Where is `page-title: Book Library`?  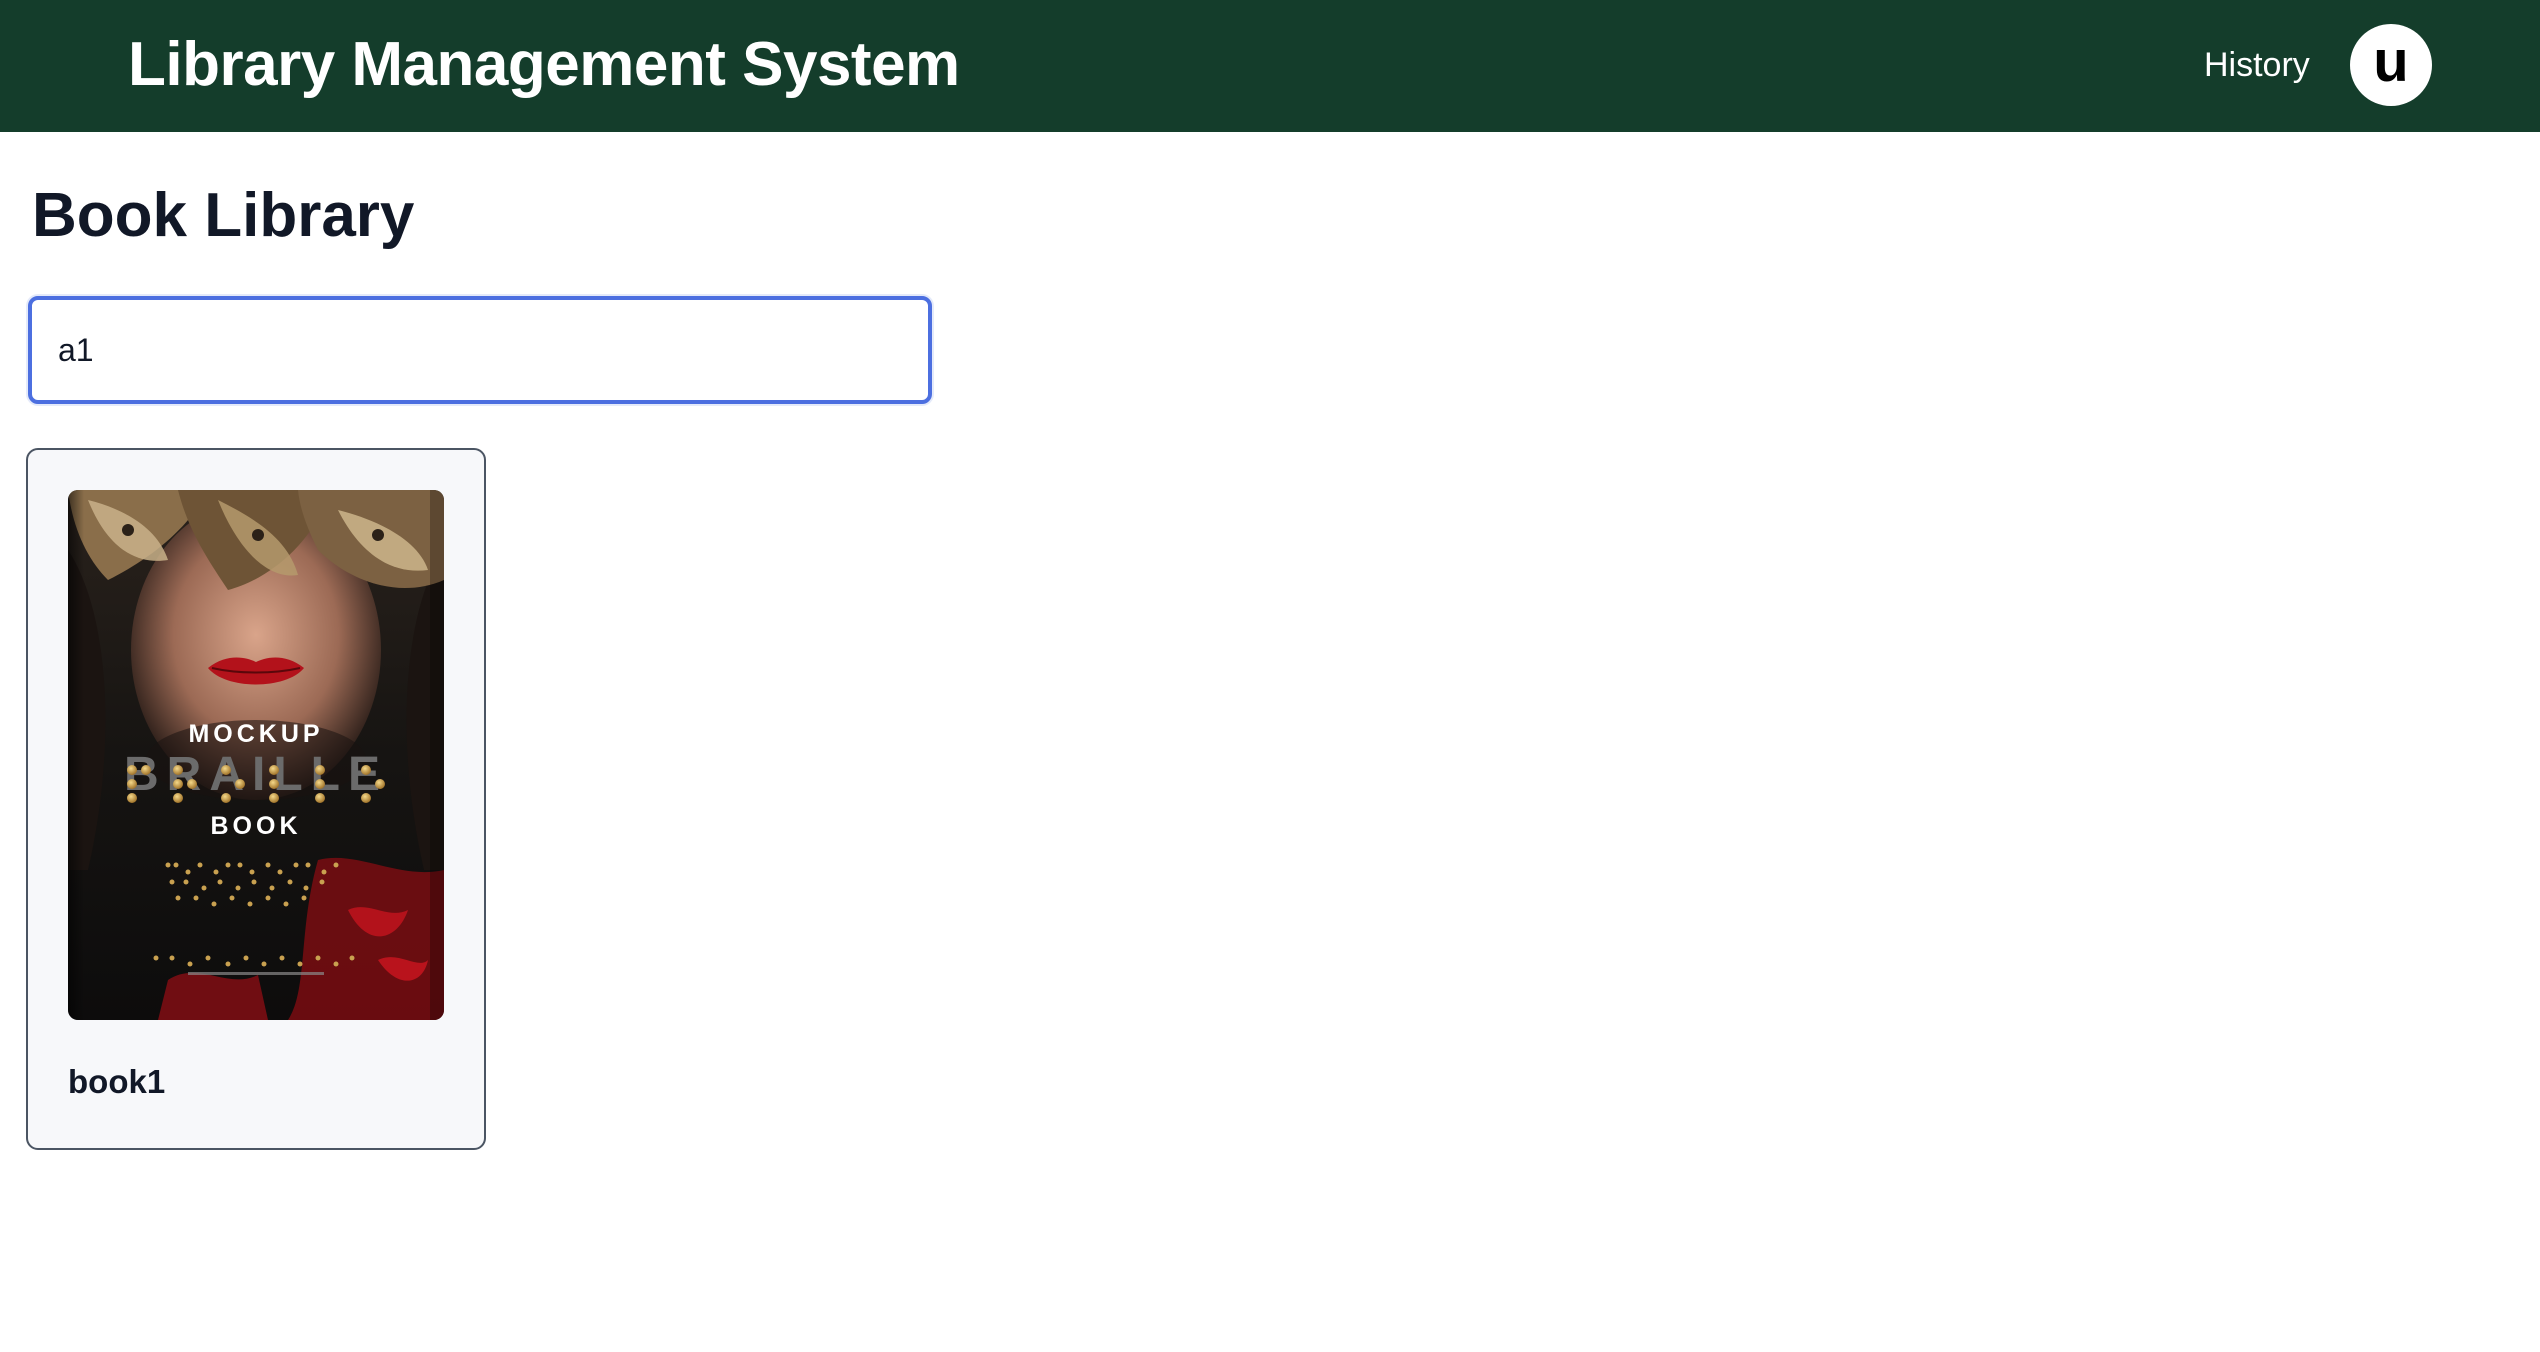
page-title: Book Library is located at coordinates (223, 215).